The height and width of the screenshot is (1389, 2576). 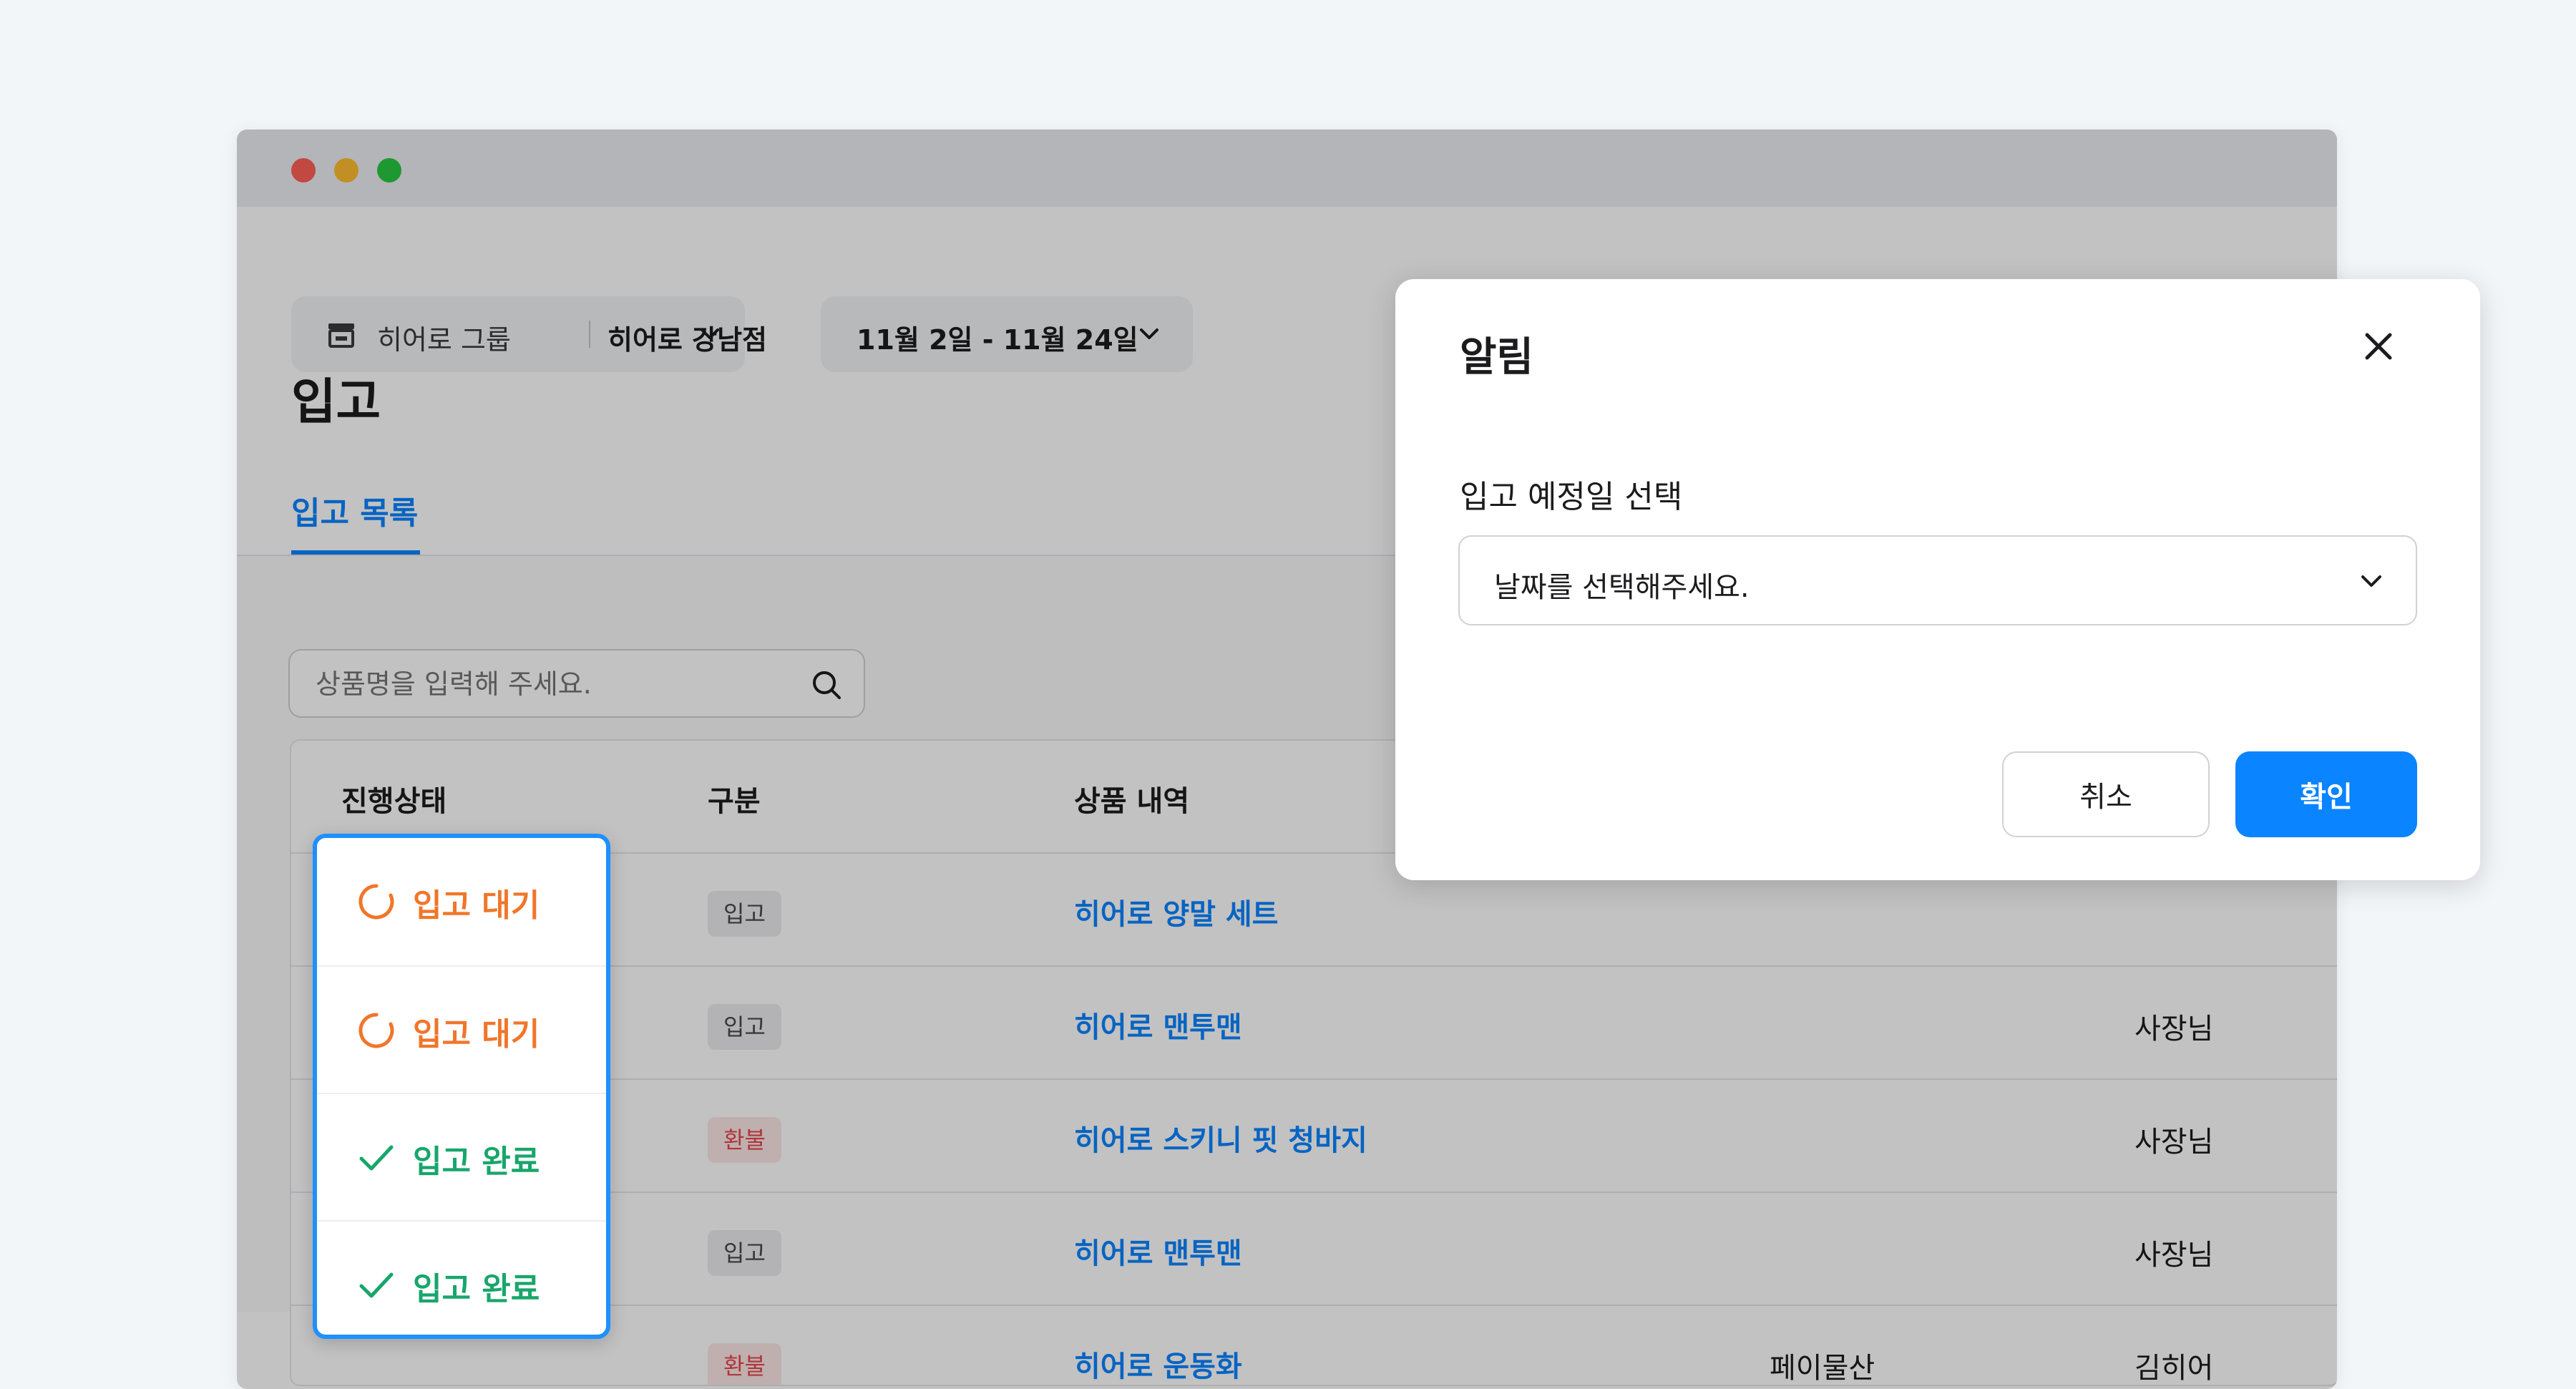 I want to click on cancel-button: 취소, so click(x=2106, y=794).